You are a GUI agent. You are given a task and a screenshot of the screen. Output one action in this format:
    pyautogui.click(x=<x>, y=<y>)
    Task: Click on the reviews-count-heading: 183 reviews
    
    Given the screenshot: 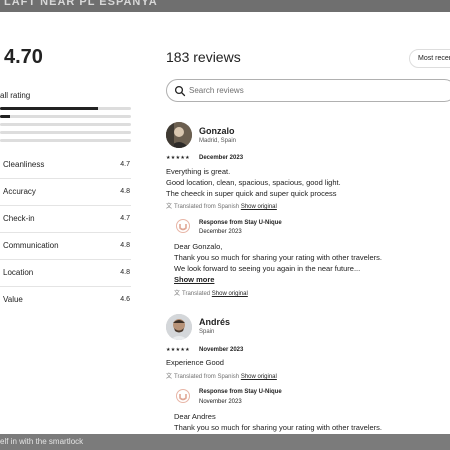 What is the action you would take?
    pyautogui.click(x=203, y=57)
    